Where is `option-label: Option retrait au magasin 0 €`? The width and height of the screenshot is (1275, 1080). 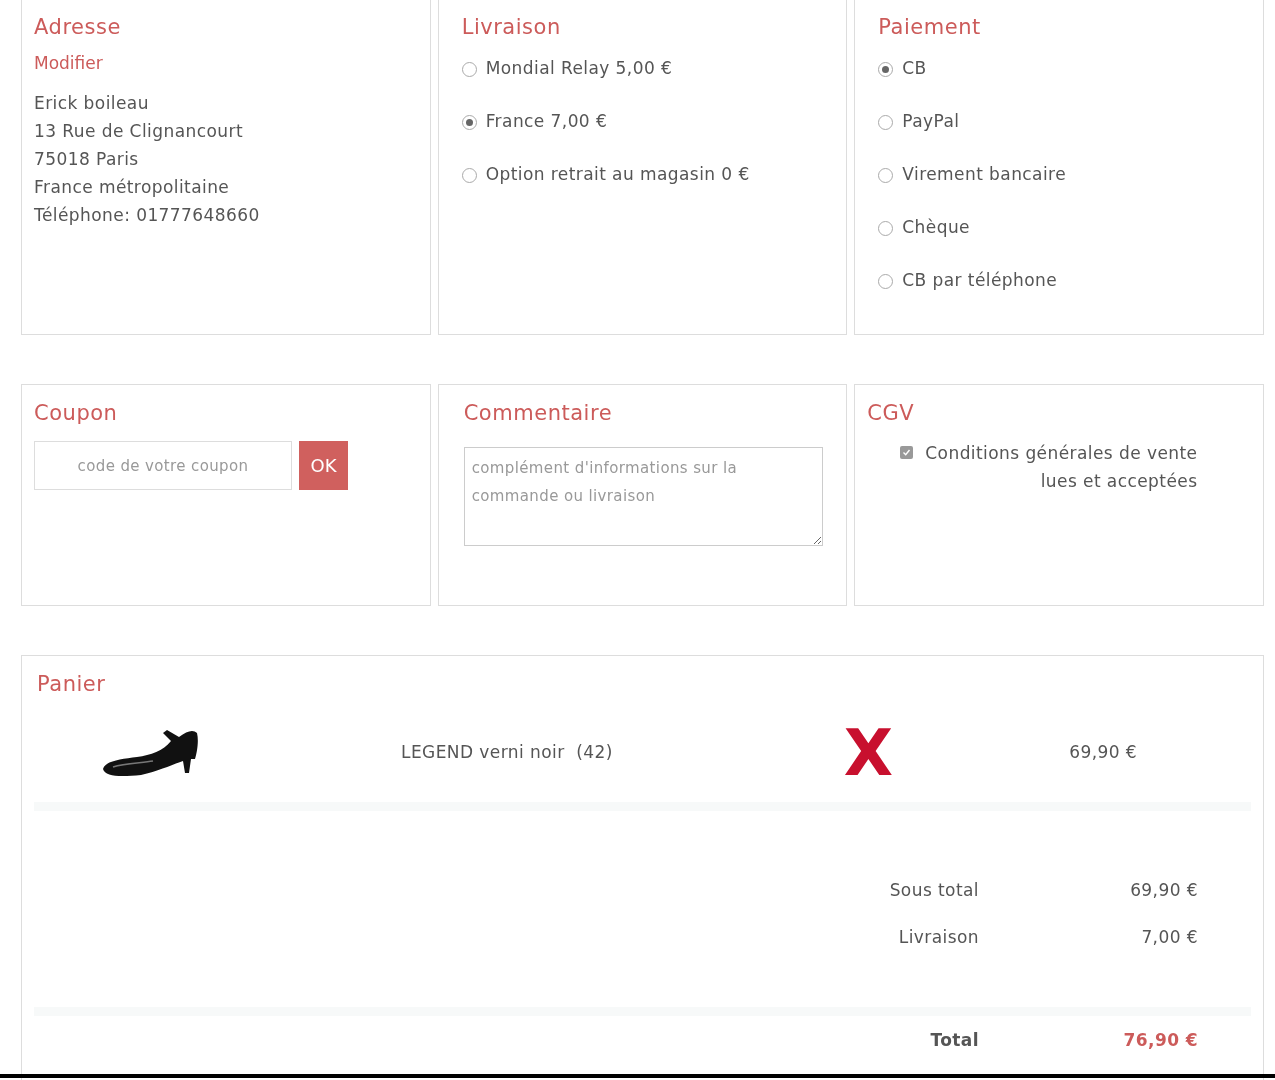 option-label: Option retrait au magasin 0 € is located at coordinates (617, 175).